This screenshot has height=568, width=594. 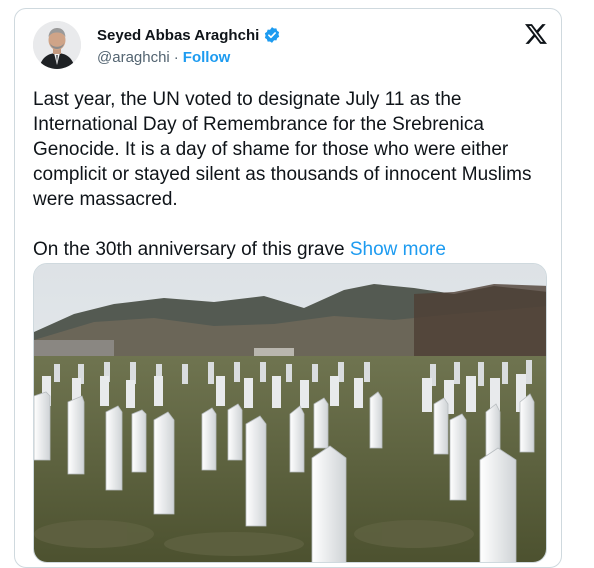 I want to click on author-name-row: Seyed Abbas Araghchi, so click(x=189, y=35).